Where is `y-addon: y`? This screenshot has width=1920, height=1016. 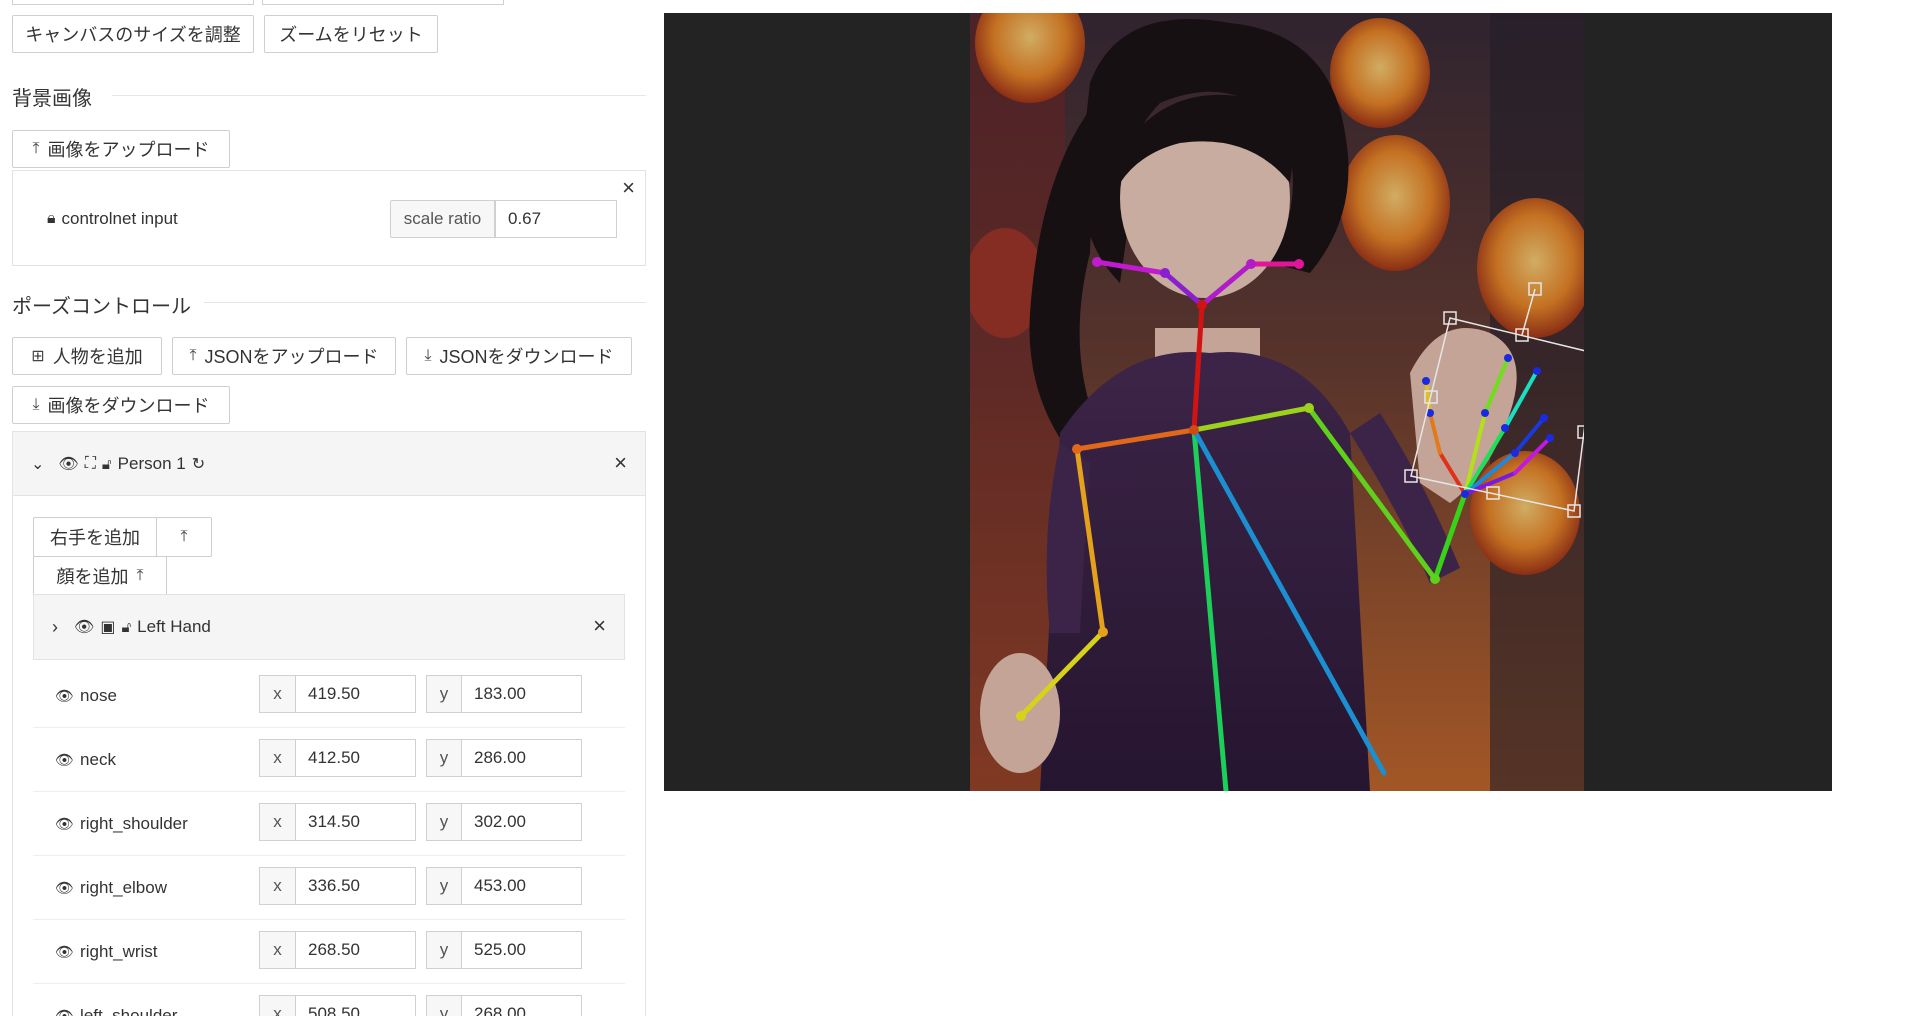
y-addon: y is located at coordinates (444, 1005).